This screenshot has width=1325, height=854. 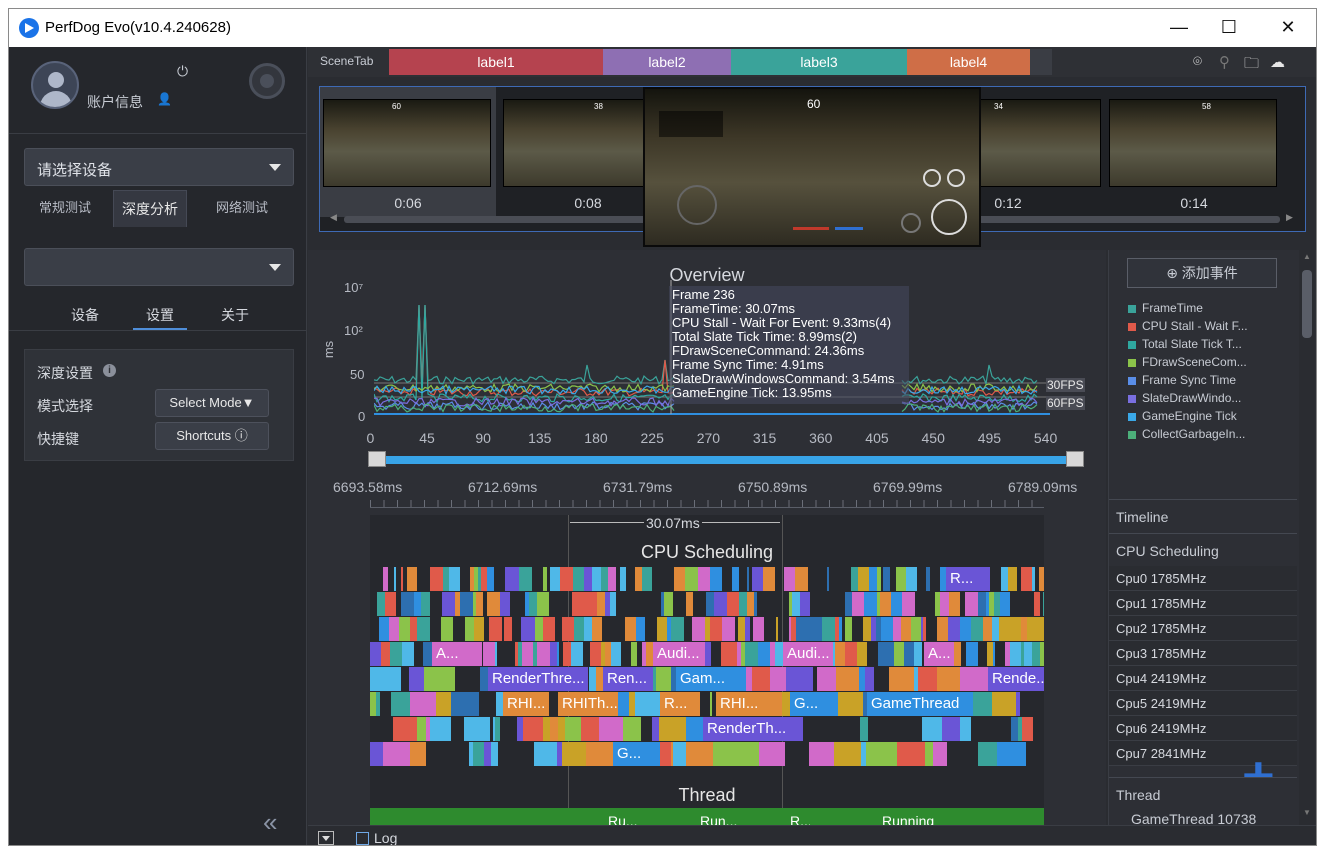 I want to click on scene-label-4: label4, so click(x=968, y=62).